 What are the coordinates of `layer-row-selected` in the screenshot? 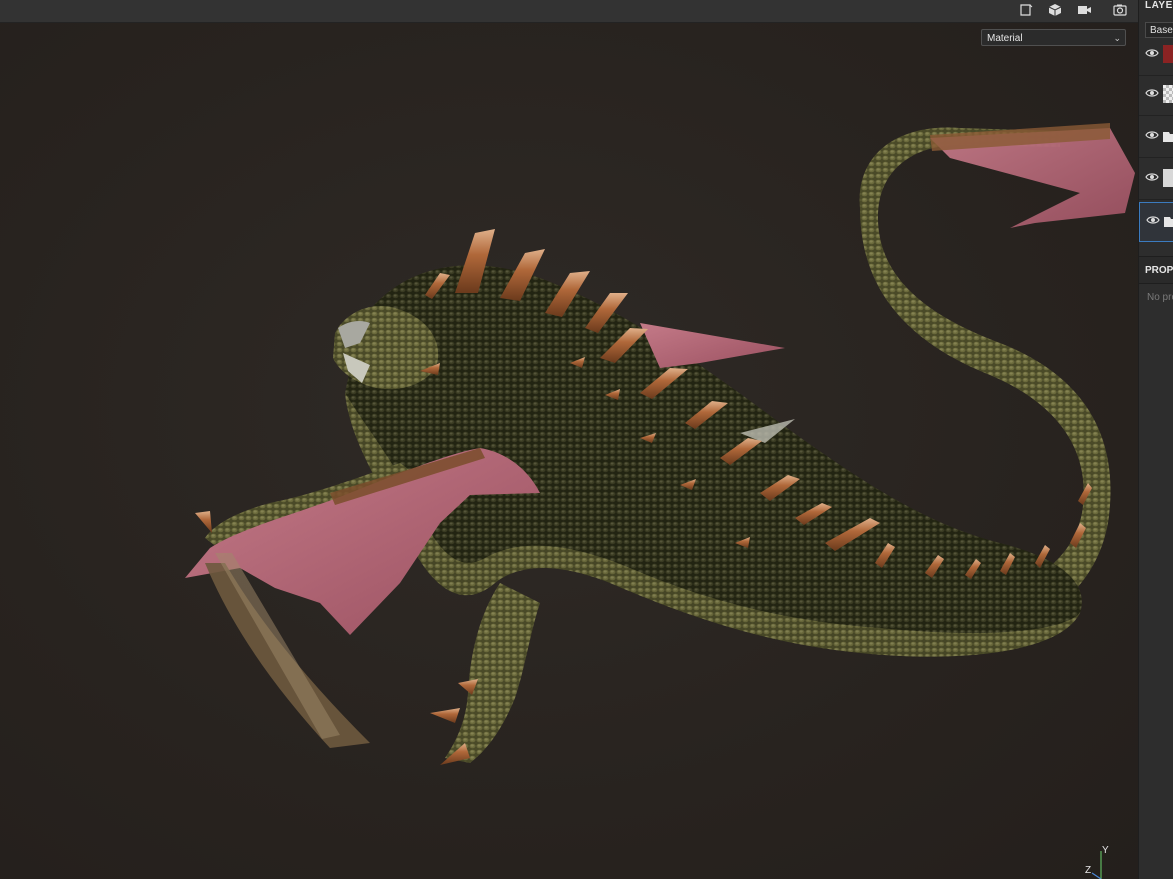 It's located at (1156, 222).